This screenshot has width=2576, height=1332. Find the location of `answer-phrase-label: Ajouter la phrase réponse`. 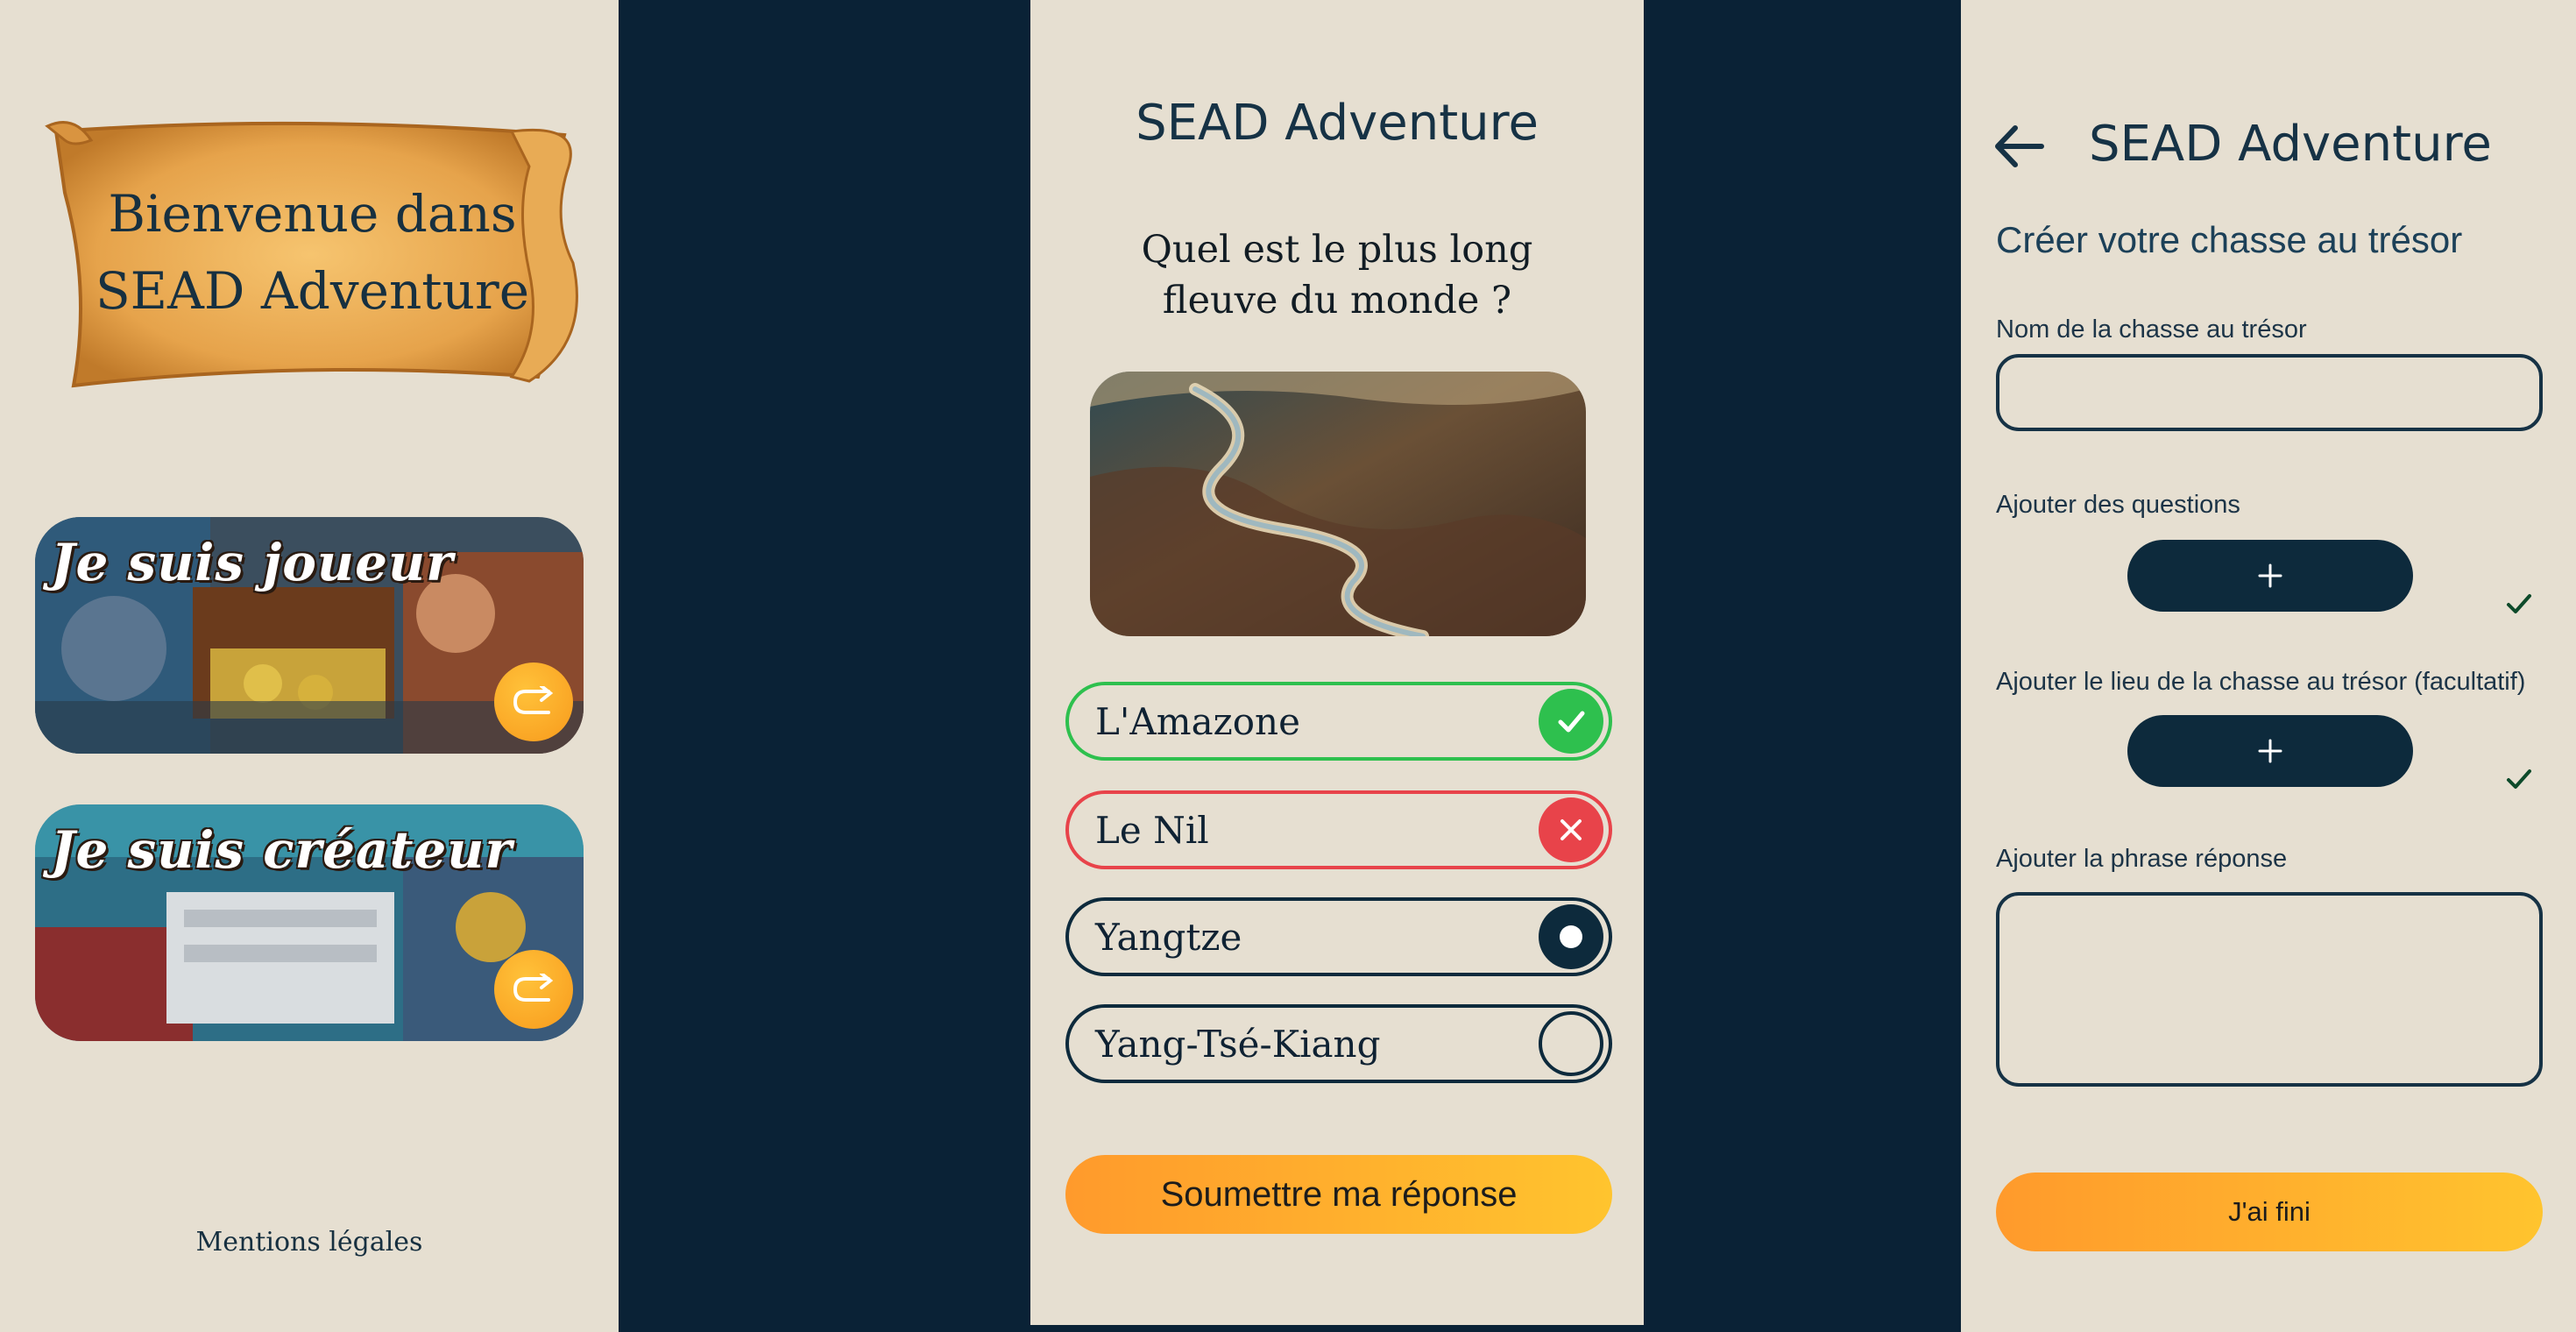

answer-phrase-label: Ajouter la phrase réponse is located at coordinates (2142, 859).